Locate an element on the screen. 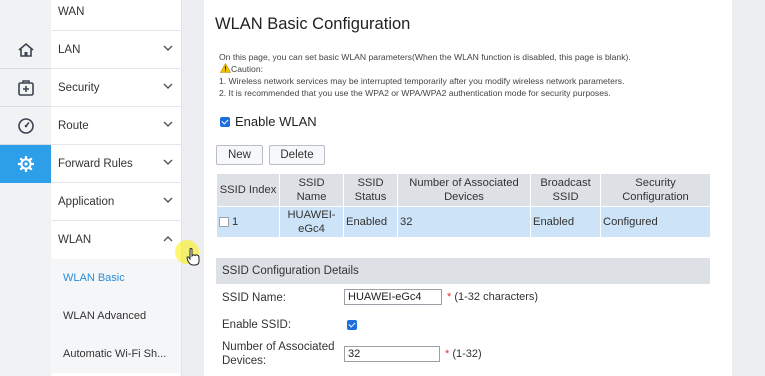  sidebar-item-security: Security is located at coordinates (116, 88).